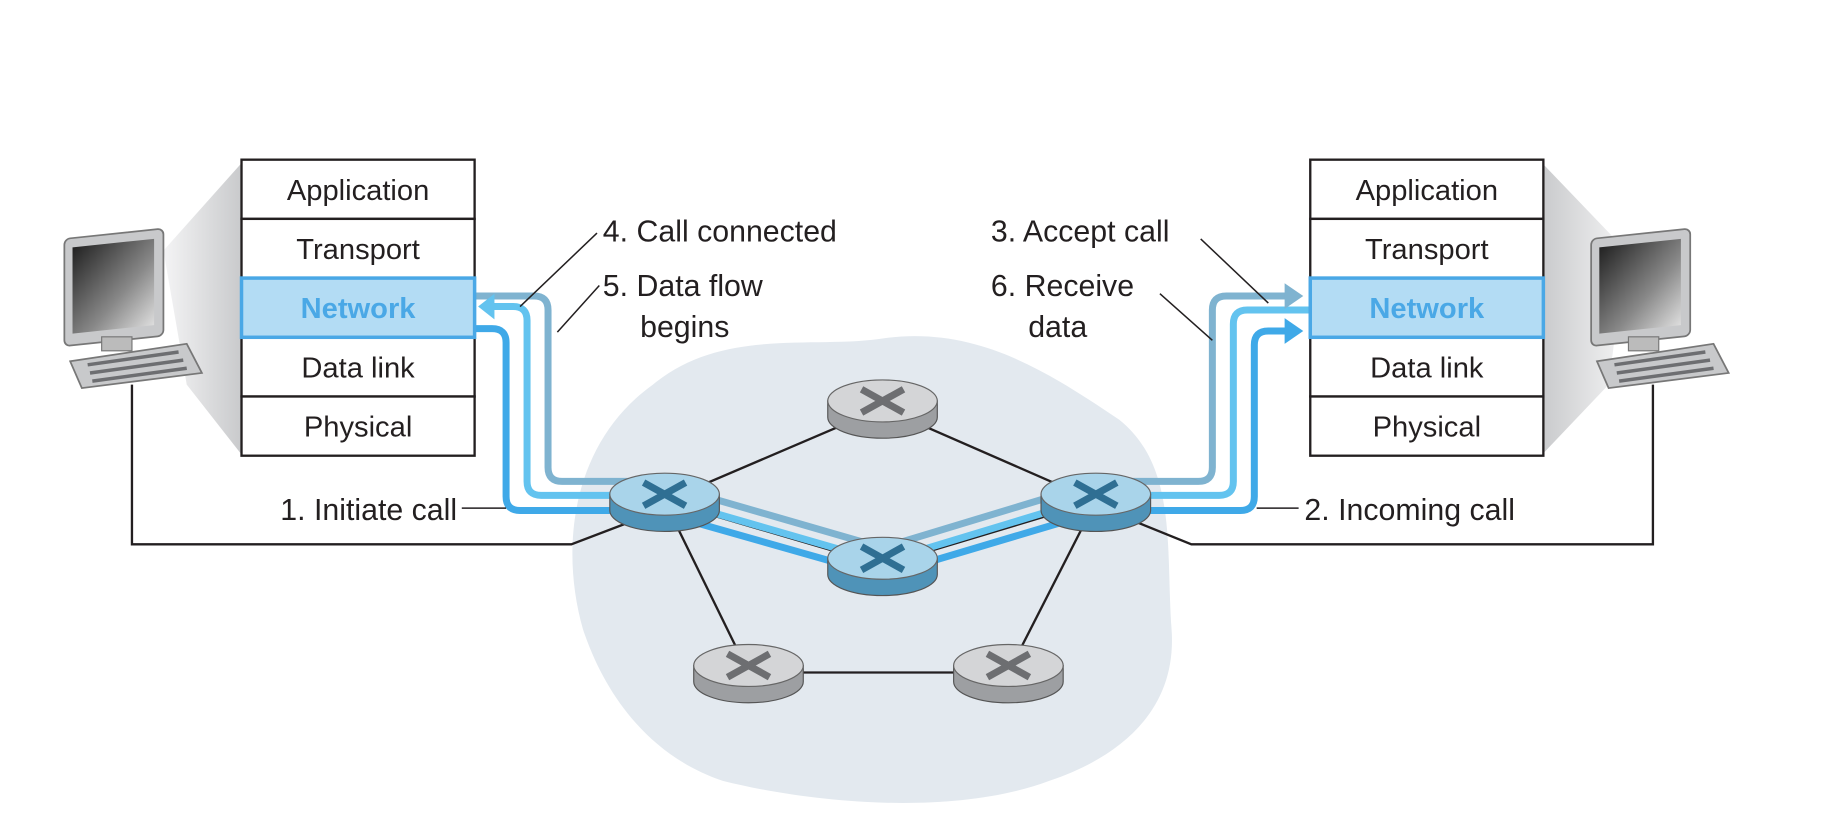 The height and width of the screenshot is (824, 1828). I want to click on label-step5-cont: begins, so click(684, 327).